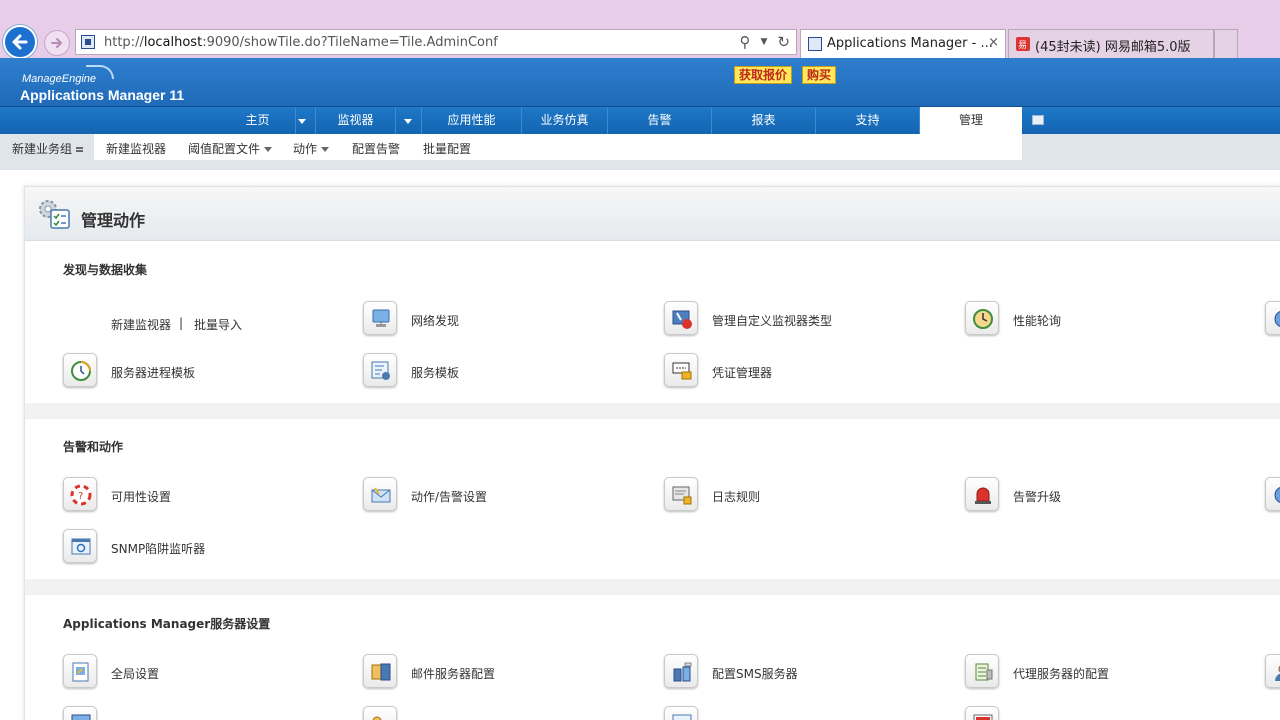 Image resolution: width=1280 pixels, height=720 pixels. What do you see at coordinates (80, 149) in the screenshot?
I see `menu-icon` at bounding box center [80, 149].